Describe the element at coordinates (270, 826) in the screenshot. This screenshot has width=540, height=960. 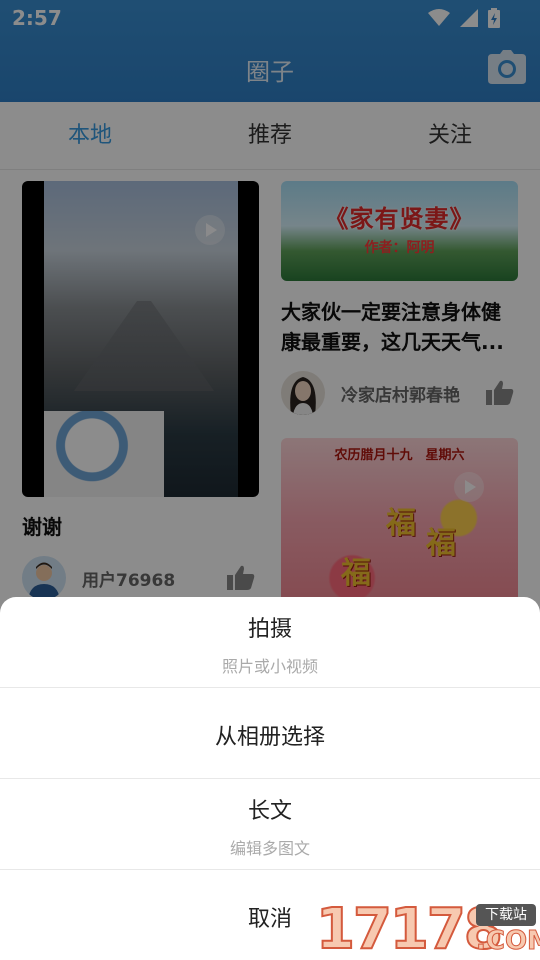
I see `article-option: 长文 编辑多图文` at that location.